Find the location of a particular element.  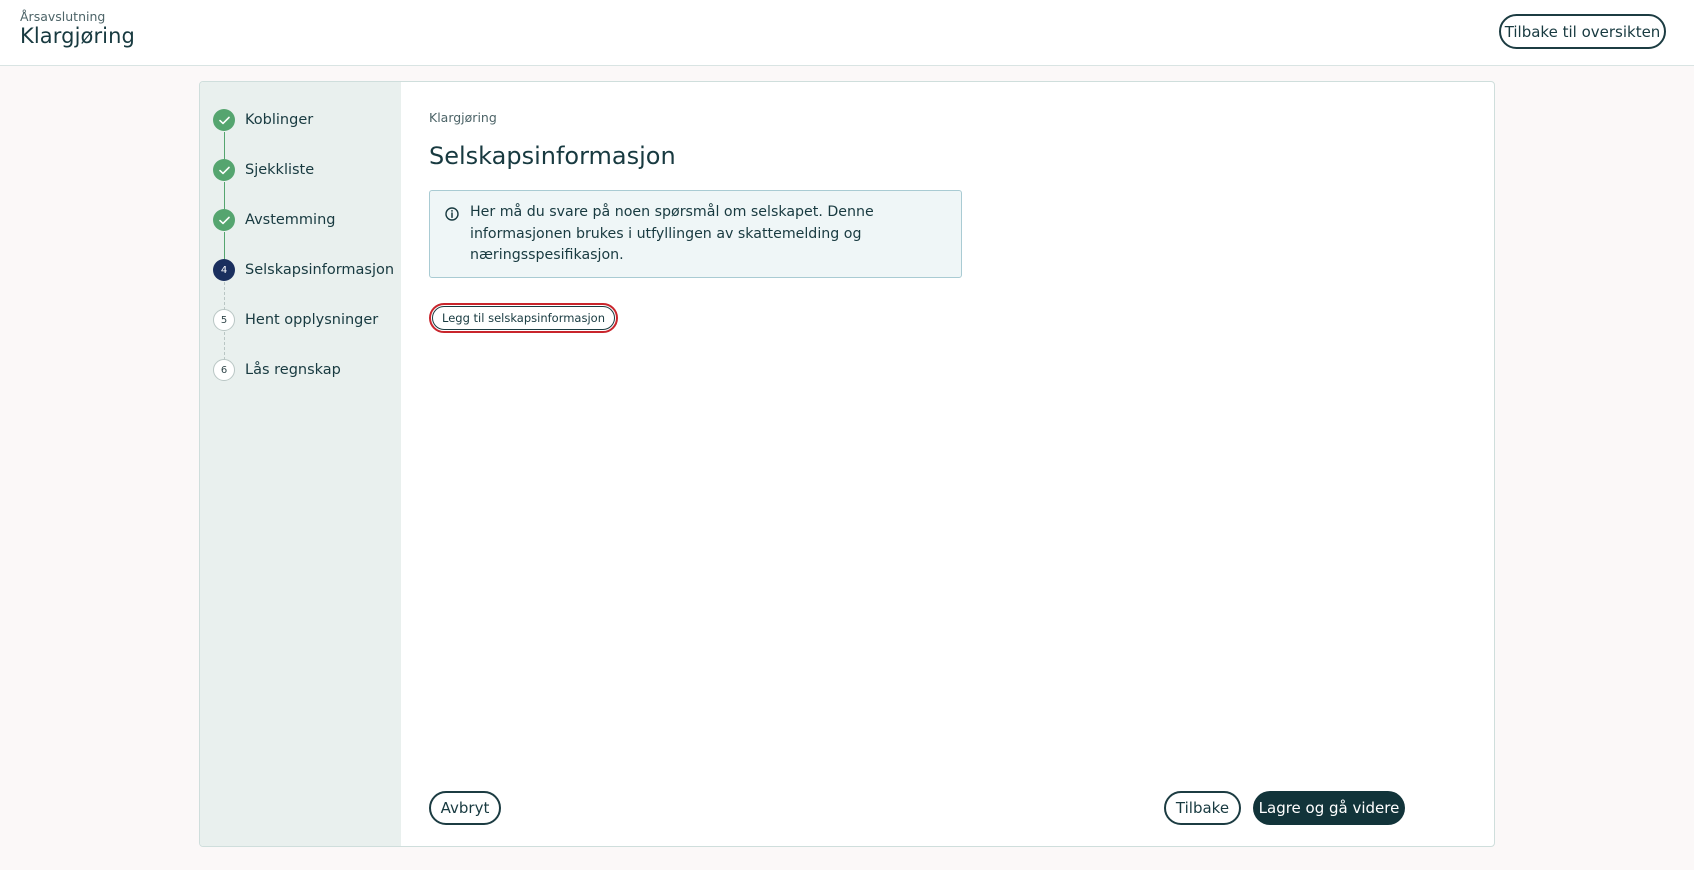

step-koblinger: Koblinger is located at coordinates (305, 120).